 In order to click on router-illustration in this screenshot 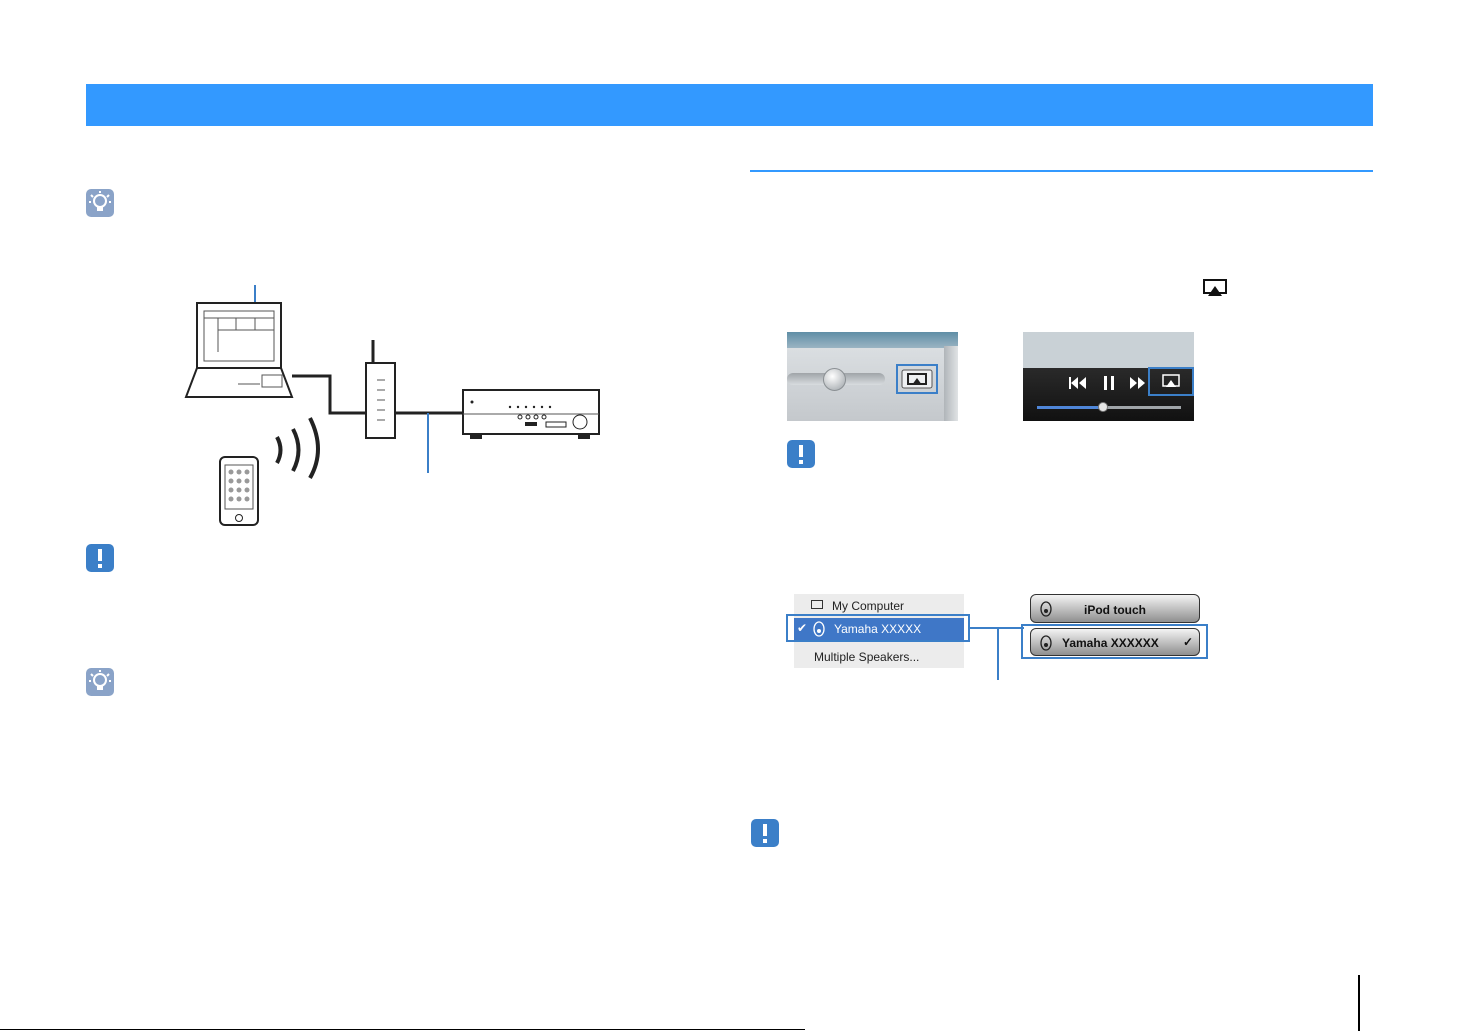, I will do `click(380, 389)`.